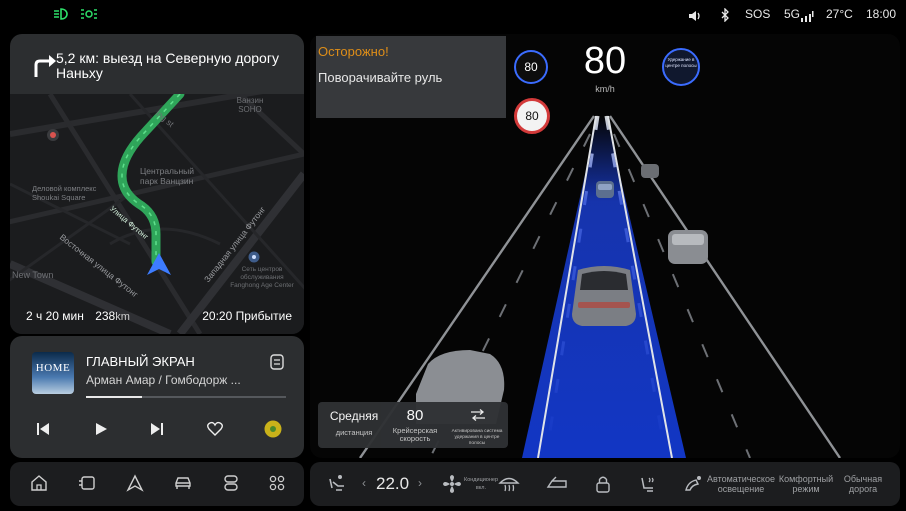  I want to click on temperature-decrease-icon: ‹, so click(364, 483).